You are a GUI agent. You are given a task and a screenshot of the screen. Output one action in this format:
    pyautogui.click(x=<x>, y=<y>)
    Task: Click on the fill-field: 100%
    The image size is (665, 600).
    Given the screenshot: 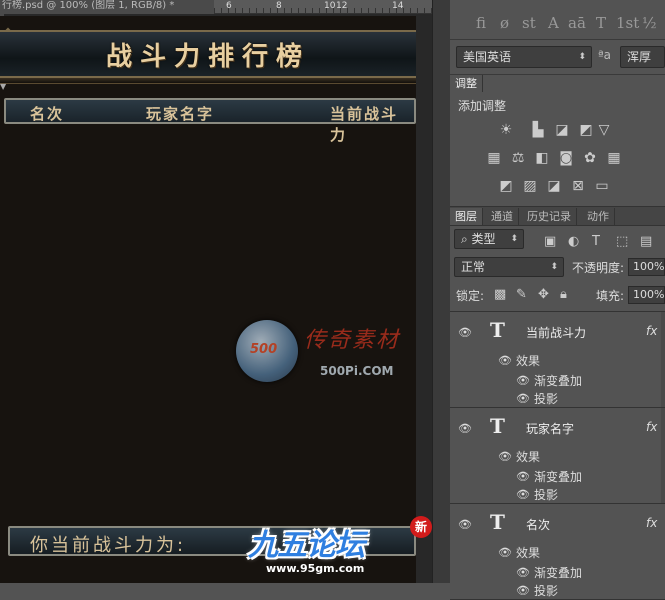 What is the action you would take?
    pyautogui.click(x=646, y=295)
    